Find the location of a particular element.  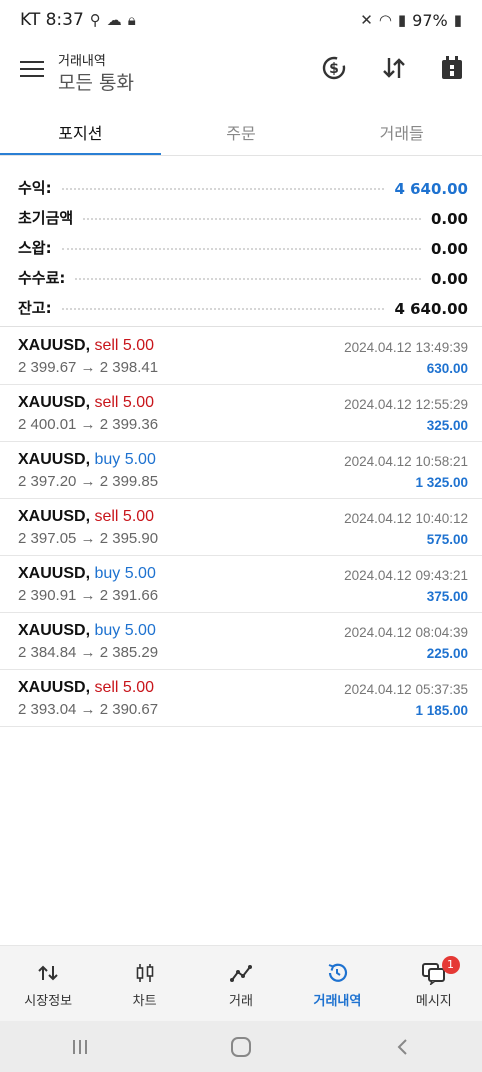

trade-time: 2024.04.12 08:04:39 is located at coordinates (406, 632).